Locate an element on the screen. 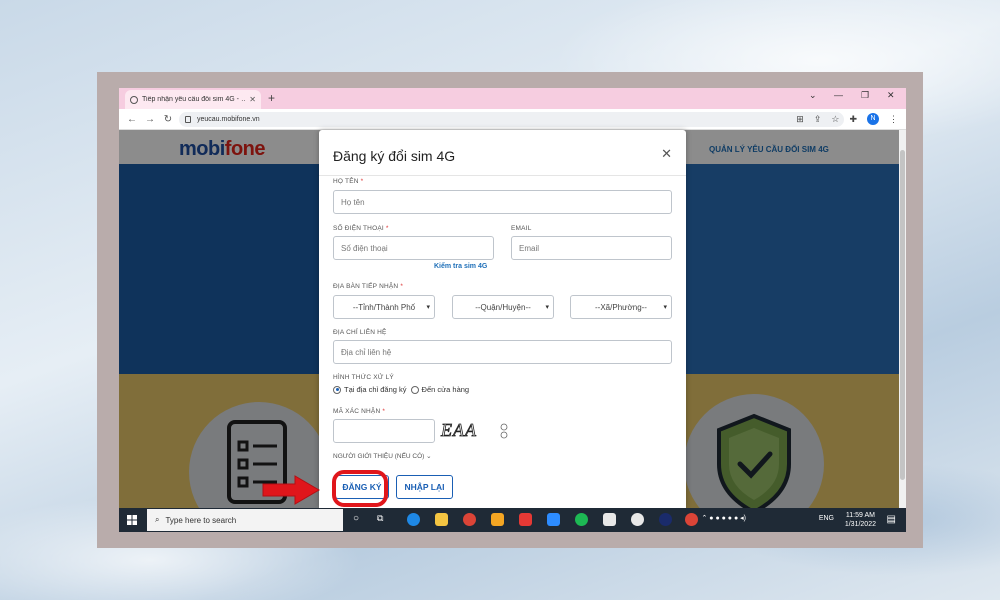 The image size is (1000, 600). back-icon: ← is located at coordinates (132, 119).